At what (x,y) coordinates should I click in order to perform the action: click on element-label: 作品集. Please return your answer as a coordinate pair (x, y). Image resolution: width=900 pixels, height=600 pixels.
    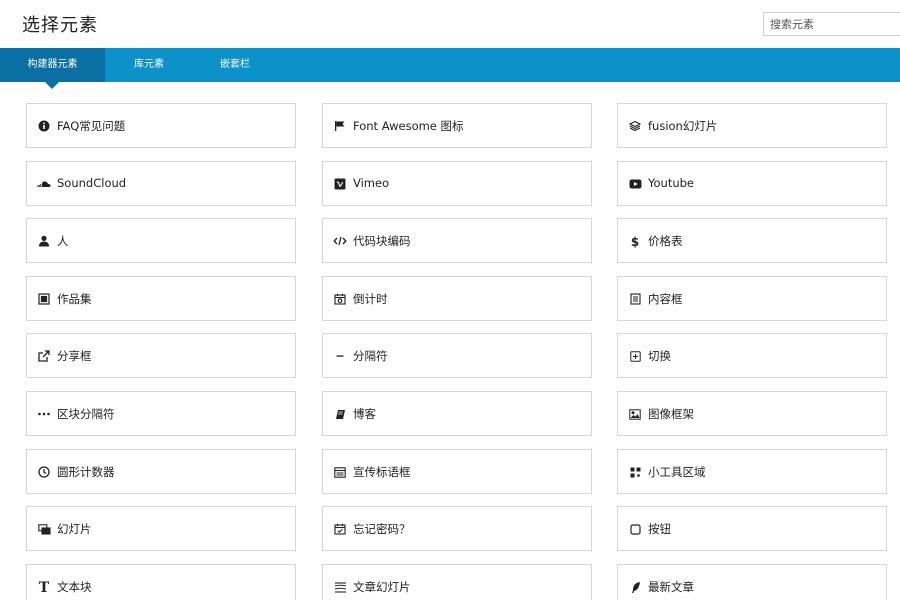
    Looking at the image, I should click on (74, 299).